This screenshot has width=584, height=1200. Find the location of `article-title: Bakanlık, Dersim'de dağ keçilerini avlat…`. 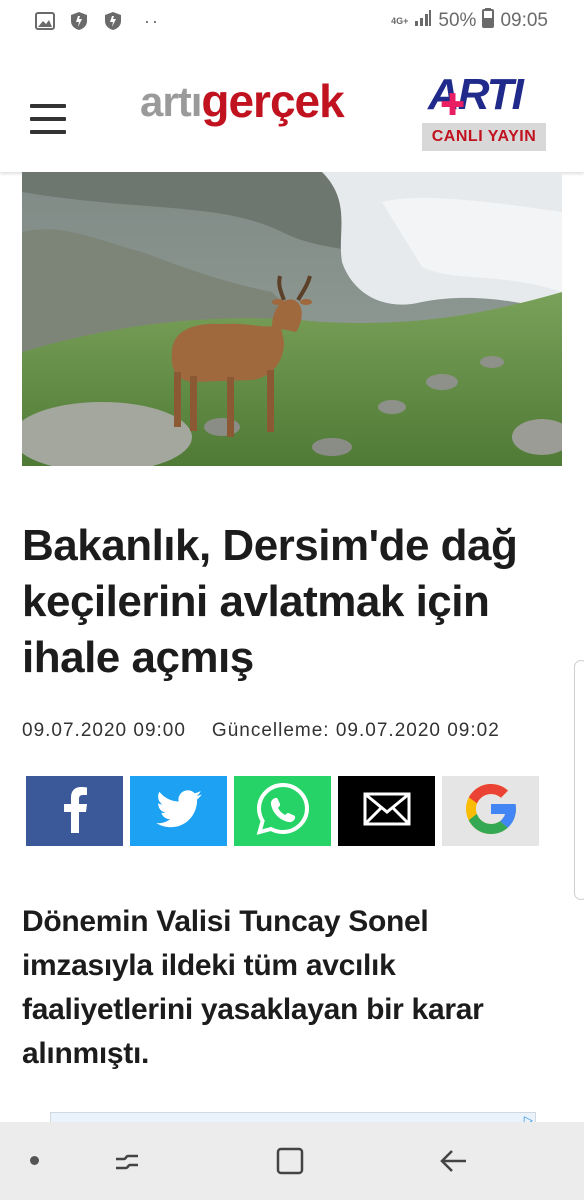

article-title: Bakanlık, Dersim'de dağ keçilerini avlat… is located at coordinates (270, 601).